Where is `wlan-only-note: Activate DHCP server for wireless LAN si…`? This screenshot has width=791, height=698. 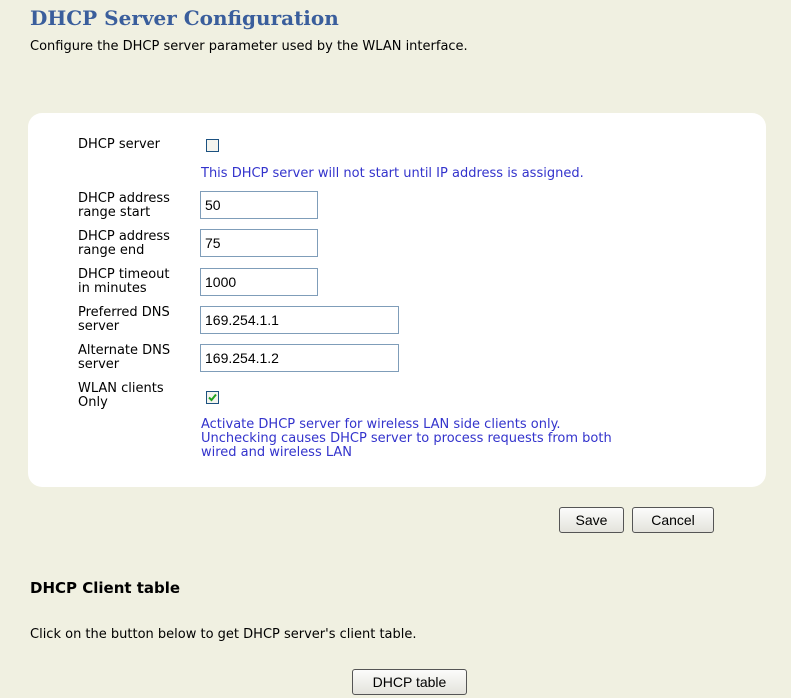
wlan-only-note: Activate DHCP server for wireless LAN si… is located at coordinates (406, 439).